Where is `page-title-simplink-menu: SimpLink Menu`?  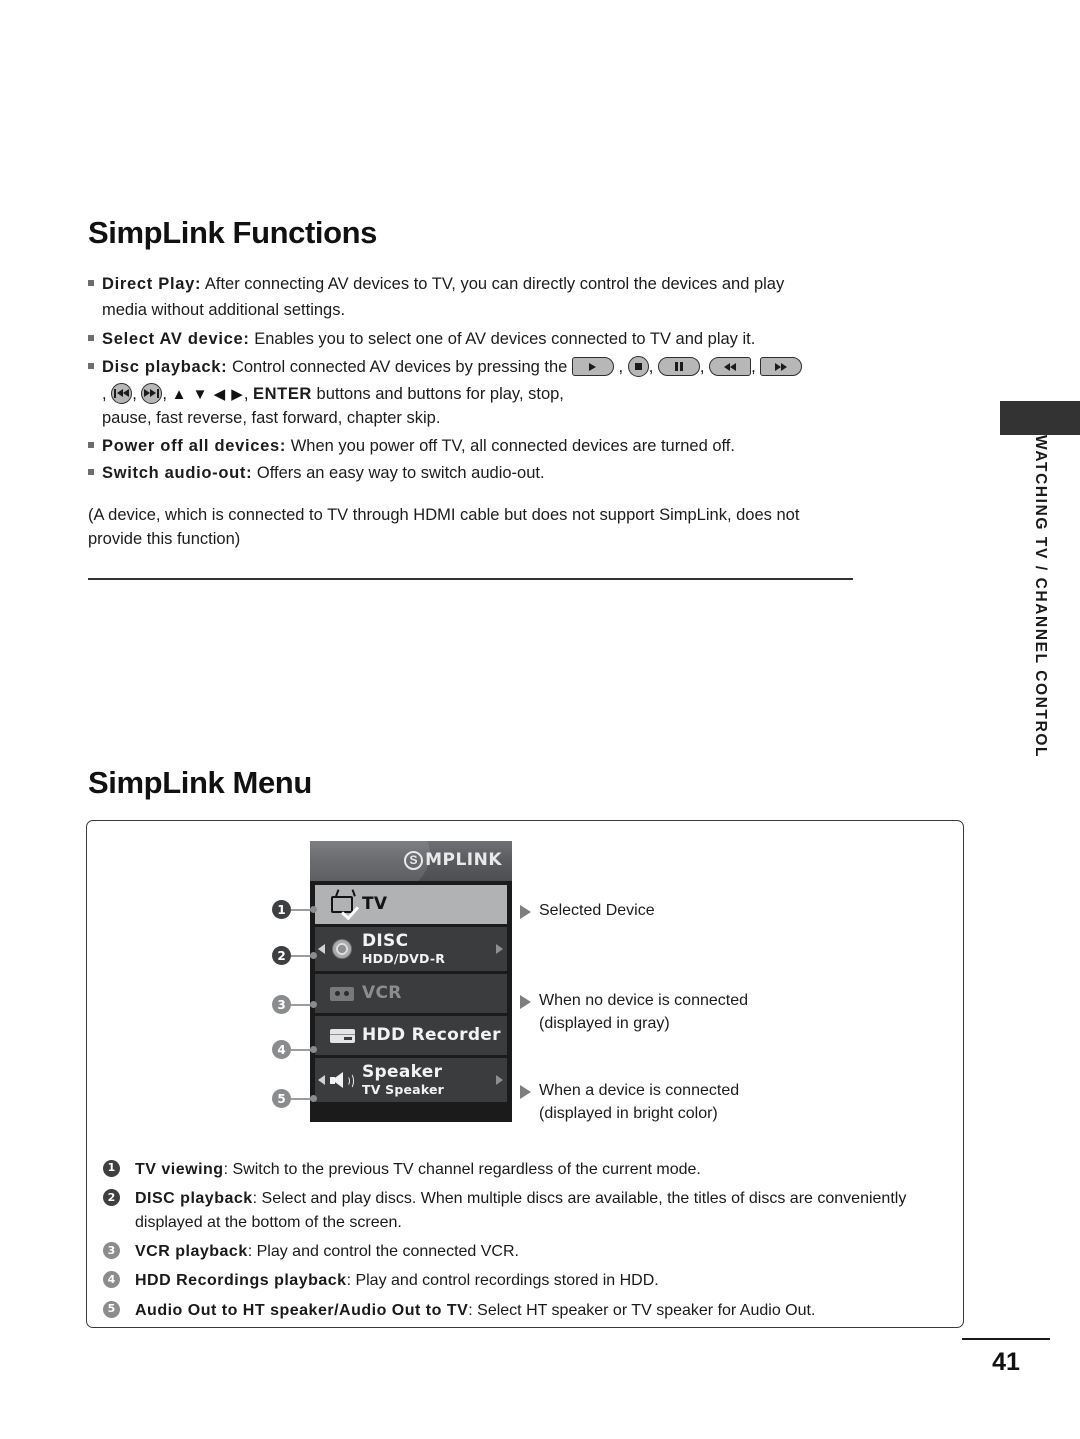 page-title-simplink-menu: SimpLink Menu is located at coordinates (200, 782).